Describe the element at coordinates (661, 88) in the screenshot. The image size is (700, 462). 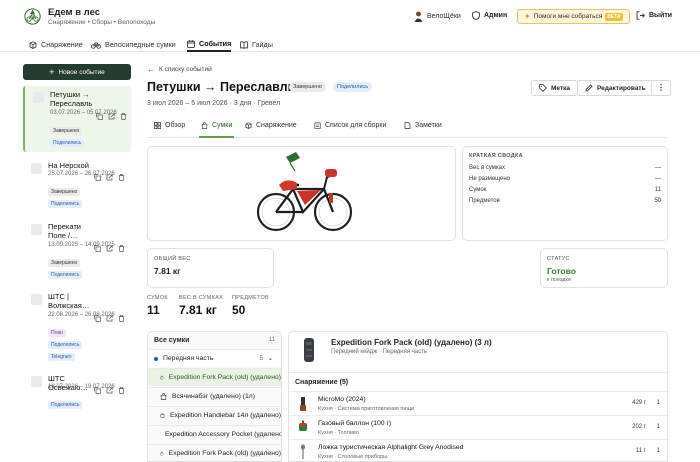
I see `more-menu-button: ⋮` at that location.